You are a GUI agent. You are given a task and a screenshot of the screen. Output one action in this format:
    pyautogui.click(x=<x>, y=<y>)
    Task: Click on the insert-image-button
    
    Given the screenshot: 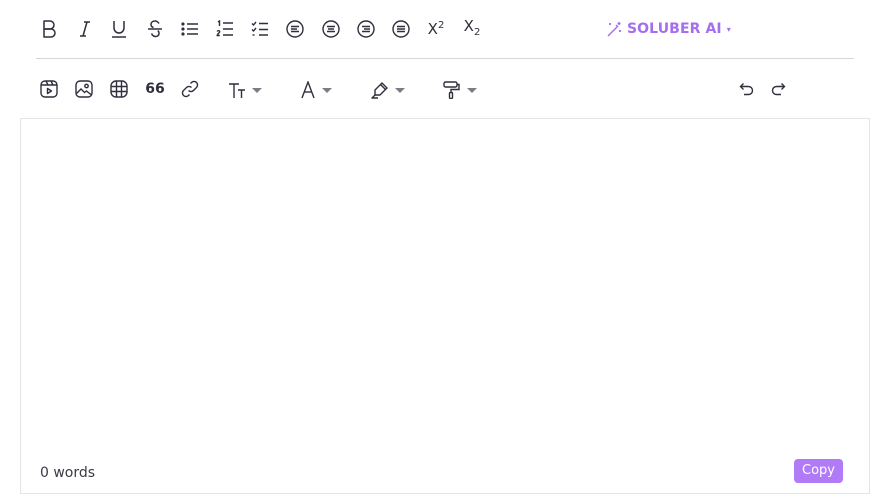 What is the action you would take?
    pyautogui.click(x=84, y=89)
    